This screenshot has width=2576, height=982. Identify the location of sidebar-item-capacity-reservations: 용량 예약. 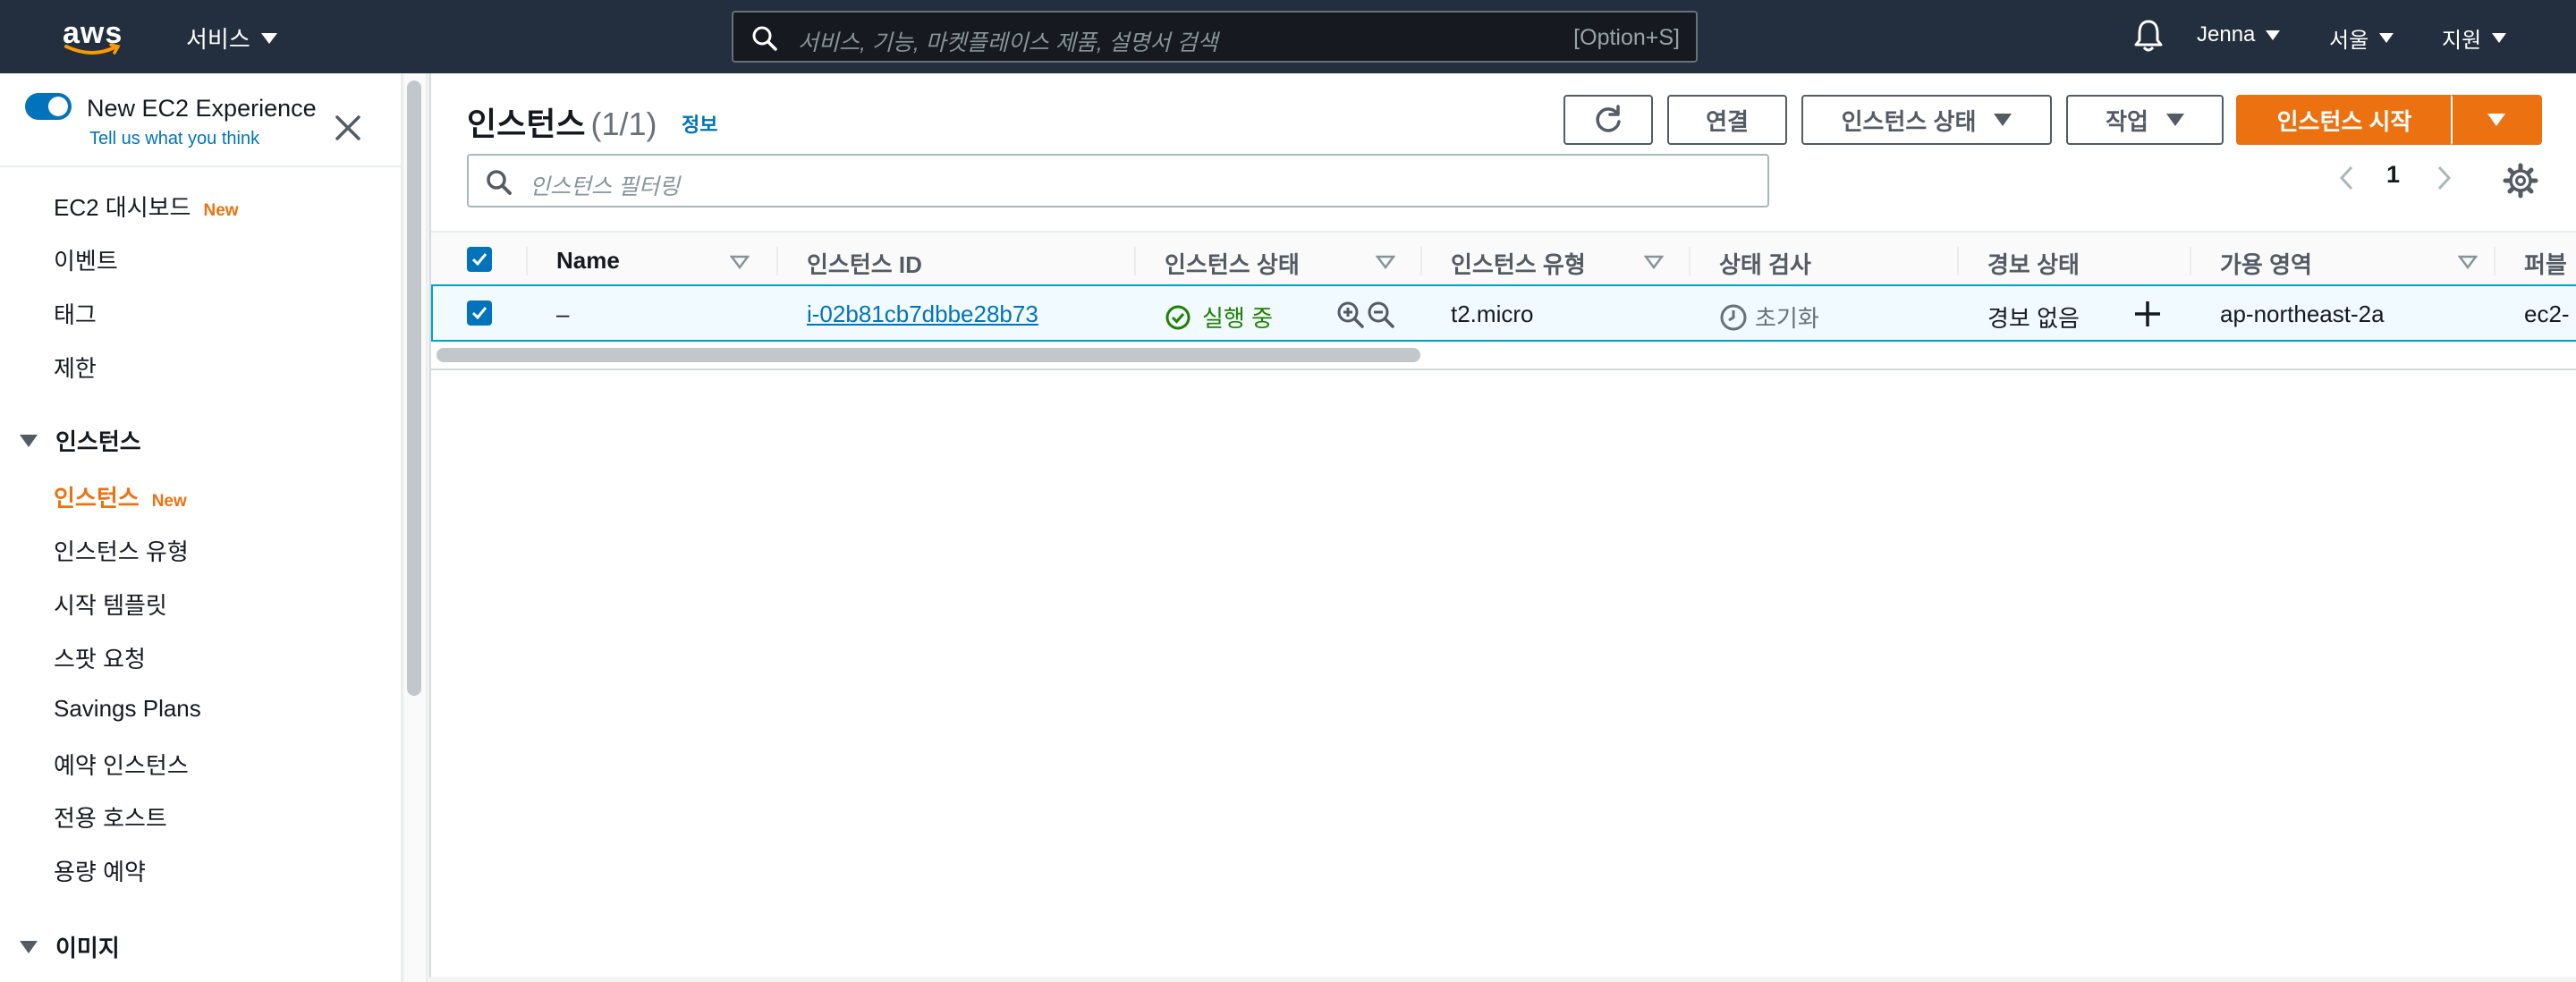
(100, 870).